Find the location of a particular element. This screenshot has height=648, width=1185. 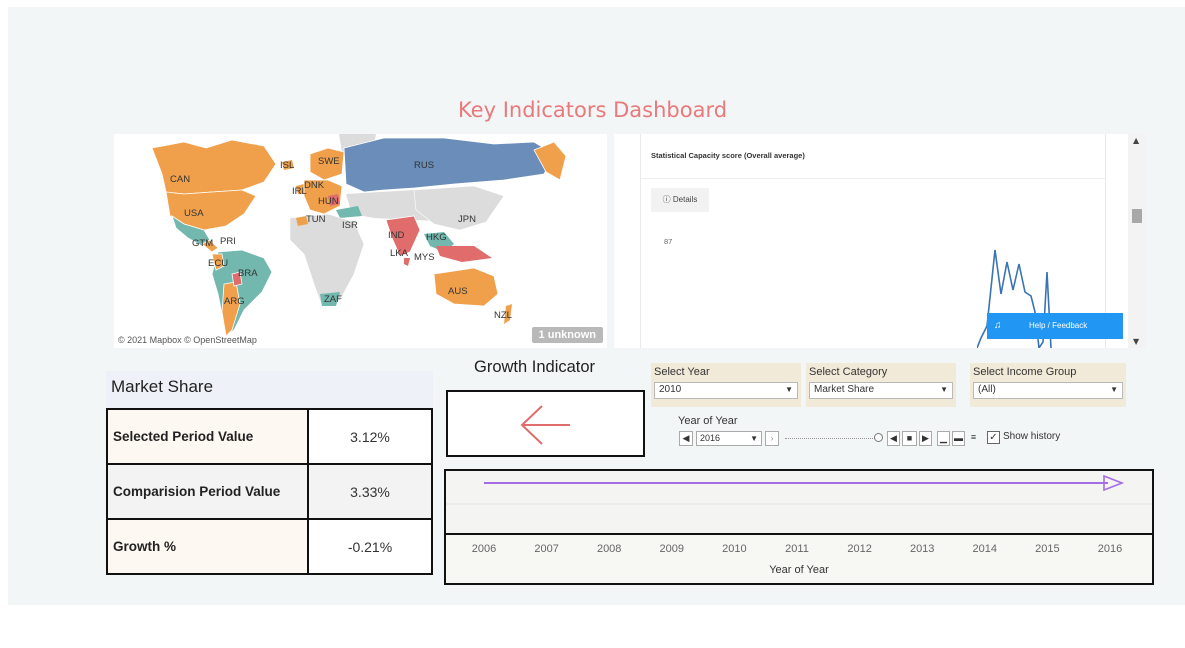

timeline-tick-label: 2012 is located at coordinates (859, 549).